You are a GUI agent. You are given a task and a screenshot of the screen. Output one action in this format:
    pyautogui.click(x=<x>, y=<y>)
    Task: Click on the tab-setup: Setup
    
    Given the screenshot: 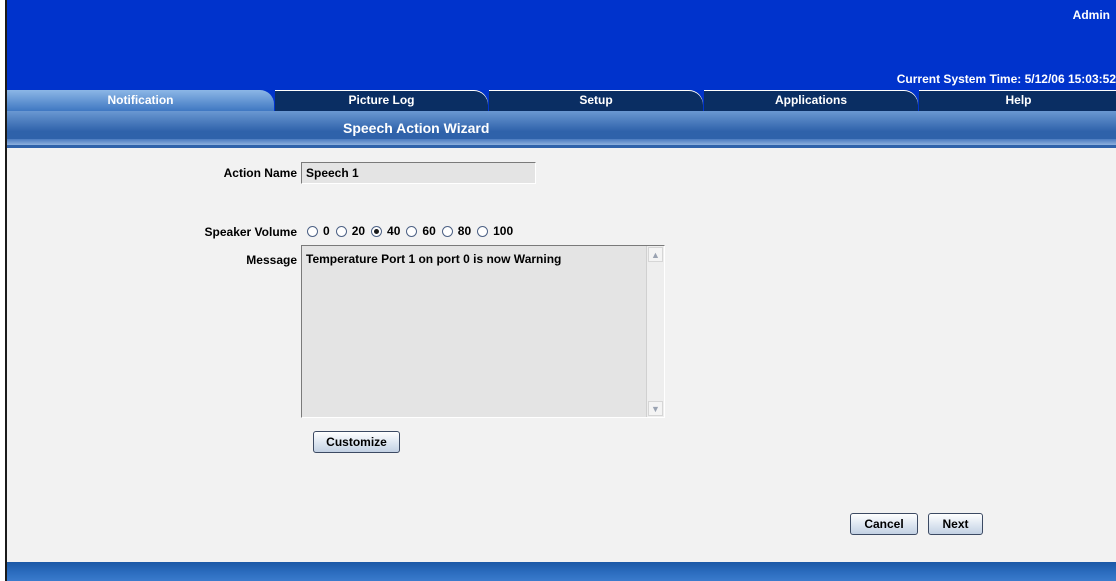 What is the action you would take?
    pyautogui.click(x=596, y=100)
    